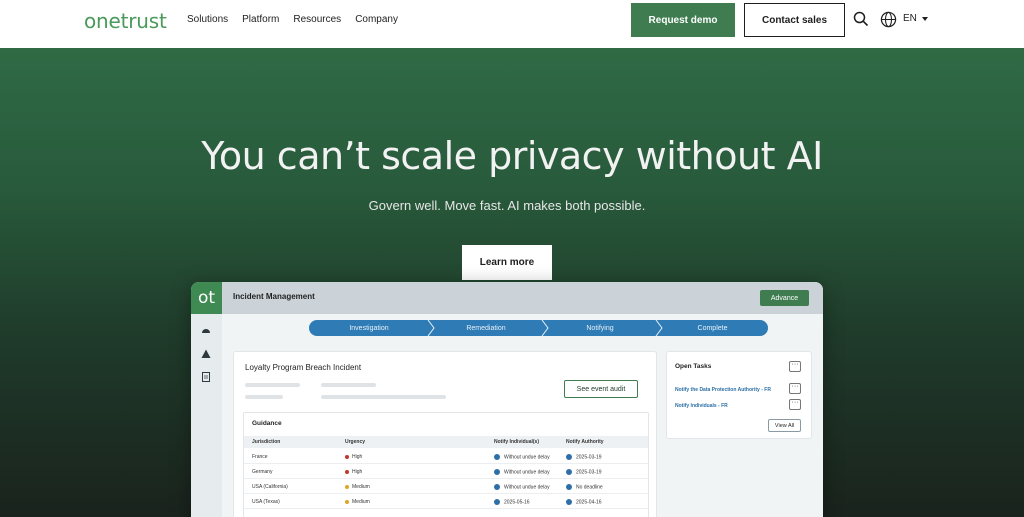  I want to click on nav-links: Solutions Platform Resources Company, so click(299, 19).